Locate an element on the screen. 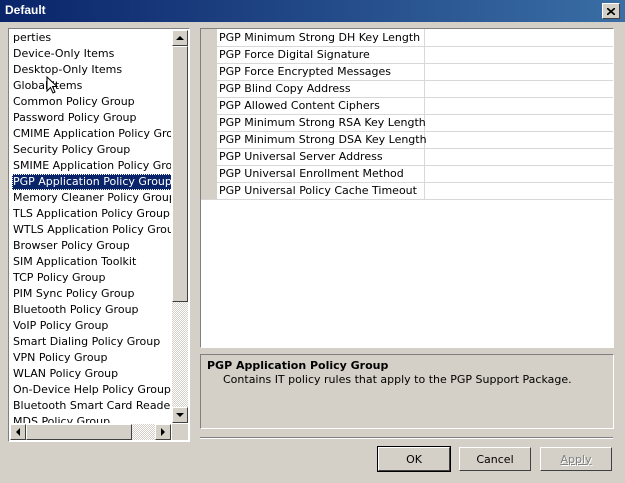 This screenshot has height=483, width=625. list-item: WLAN Policy Group is located at coordinates (65, 374).